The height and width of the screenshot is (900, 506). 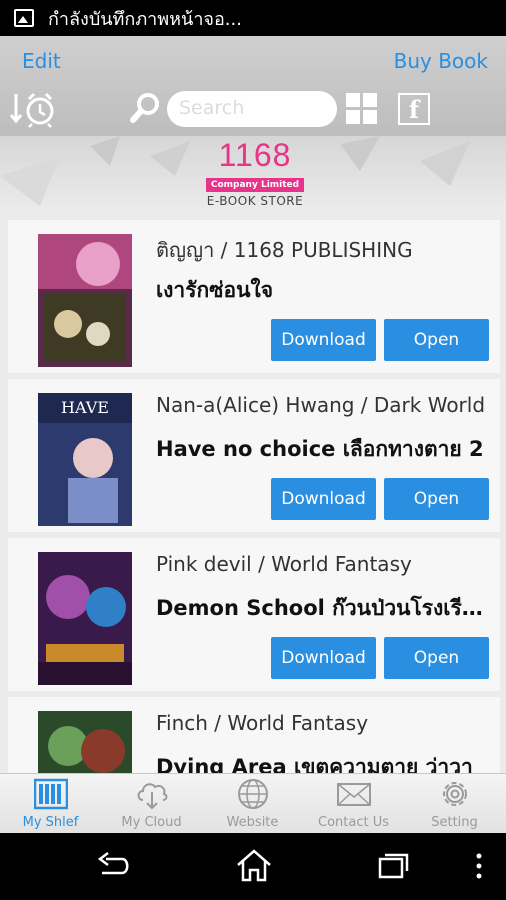 I want to click on tab-label: My Shlef, so click(x=50, y=822).